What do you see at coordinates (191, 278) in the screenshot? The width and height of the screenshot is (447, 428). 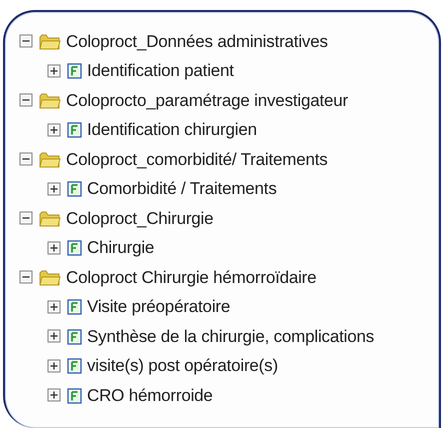 I see `folder-label: Coloproct Chirurgie hémorroïdaire` at bounding box center [191, 278].